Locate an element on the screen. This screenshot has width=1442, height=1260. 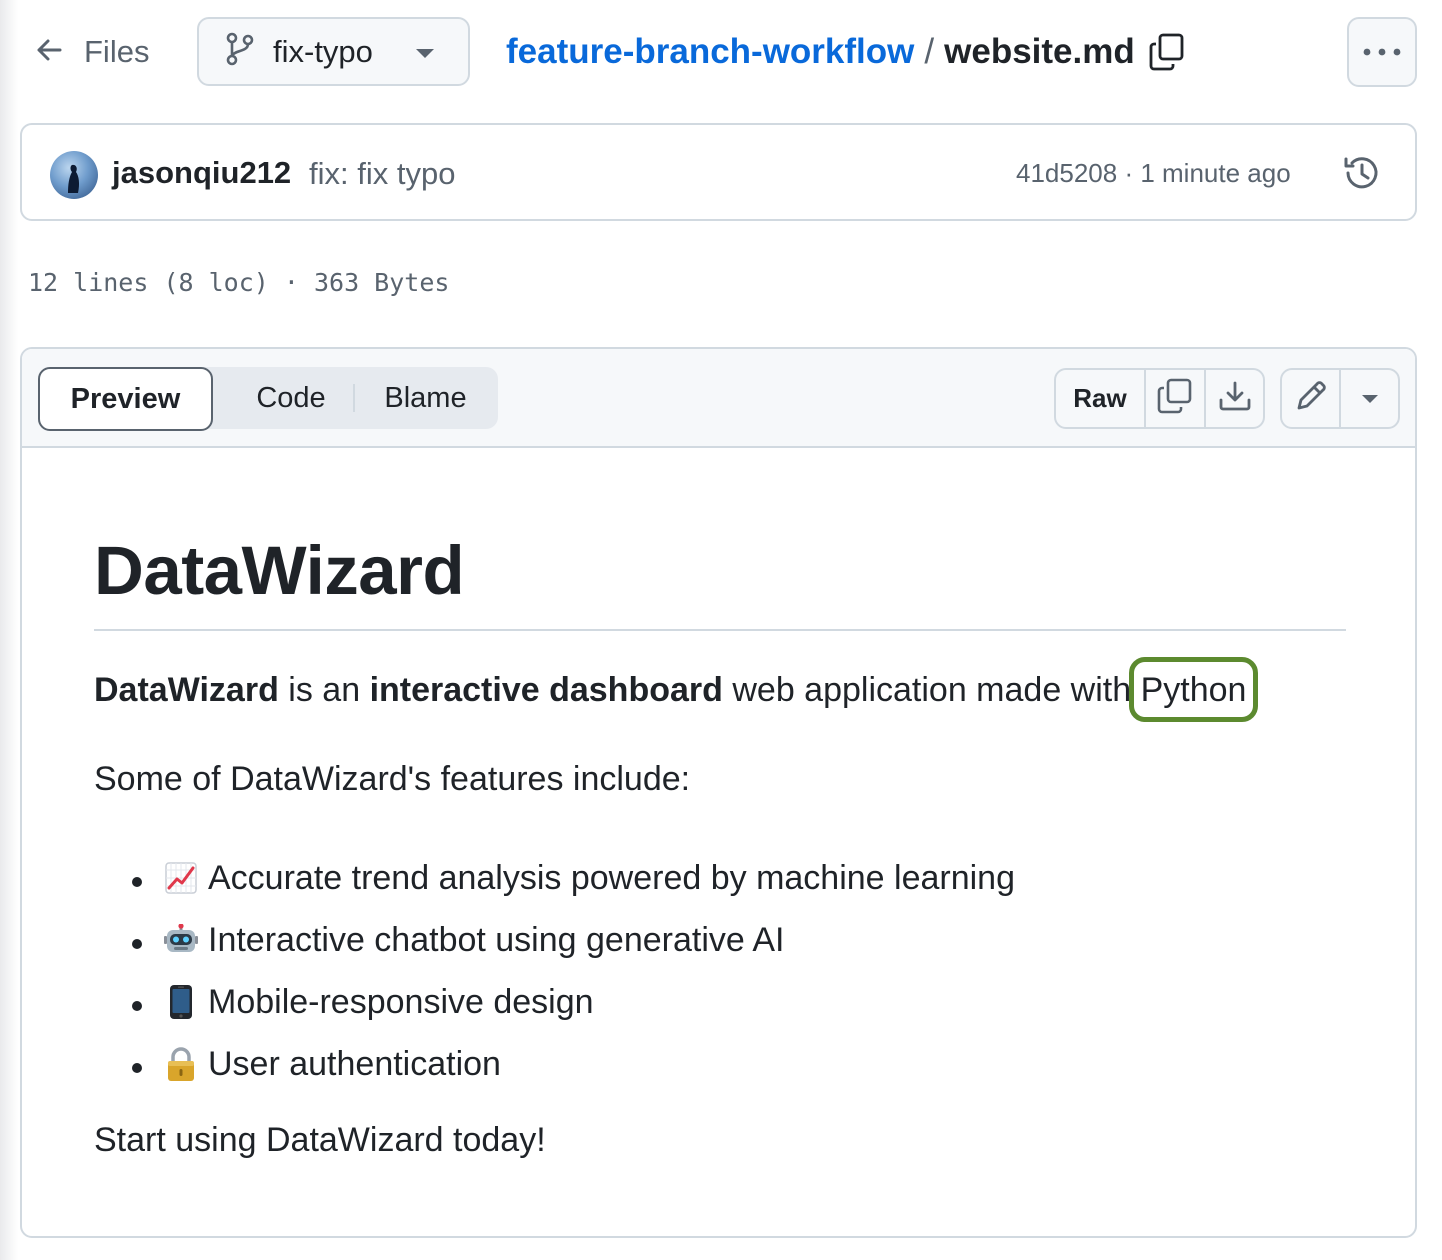
edit-file-button is located at coordinates (1311, 398).